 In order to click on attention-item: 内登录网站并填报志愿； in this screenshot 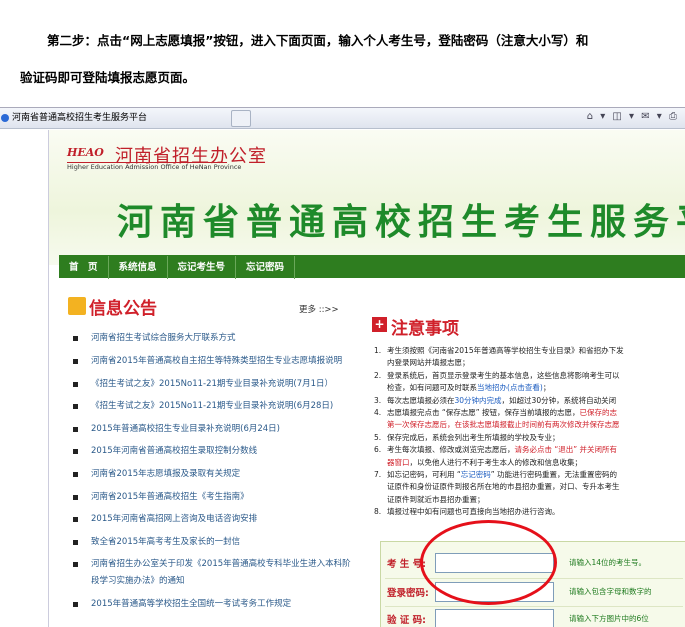, I will do `click(526, 363)`.